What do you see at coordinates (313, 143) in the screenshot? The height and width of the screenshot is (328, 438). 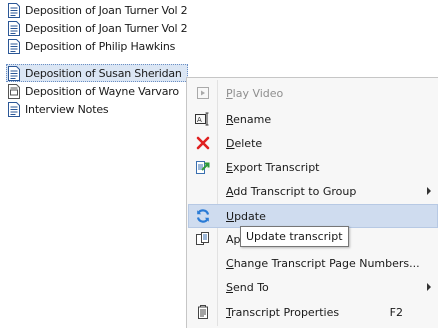 I see `menu-item-delete: Delete` at bounding box center [313, 143].